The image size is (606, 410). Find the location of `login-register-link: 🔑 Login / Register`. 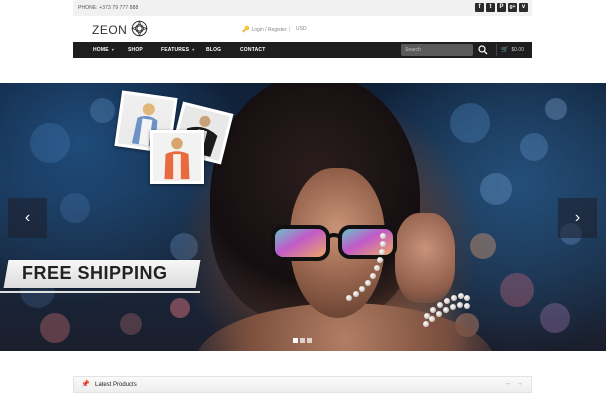

login-register-link: 🔑 Login / Register is located at coordinates (264, 29).